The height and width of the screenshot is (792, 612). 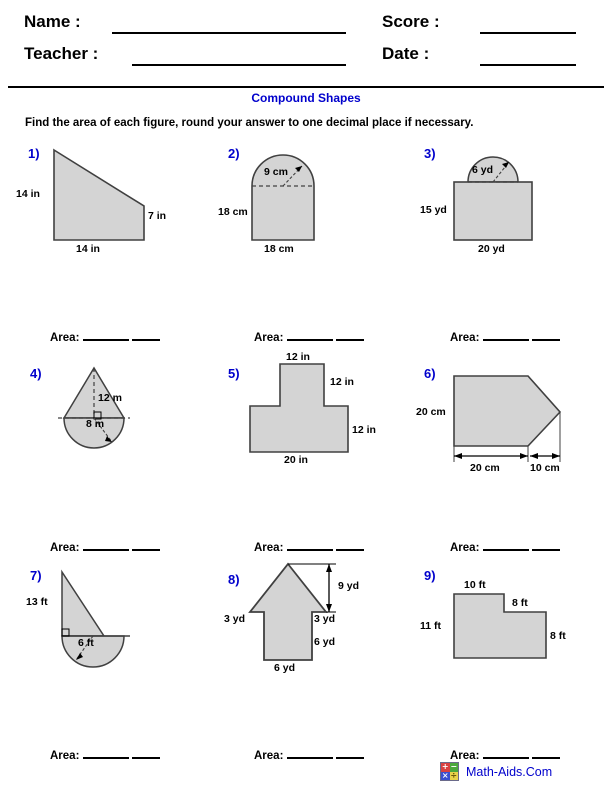 I want to click on answer-blank-9: Area:, so click(x=505, y=754).